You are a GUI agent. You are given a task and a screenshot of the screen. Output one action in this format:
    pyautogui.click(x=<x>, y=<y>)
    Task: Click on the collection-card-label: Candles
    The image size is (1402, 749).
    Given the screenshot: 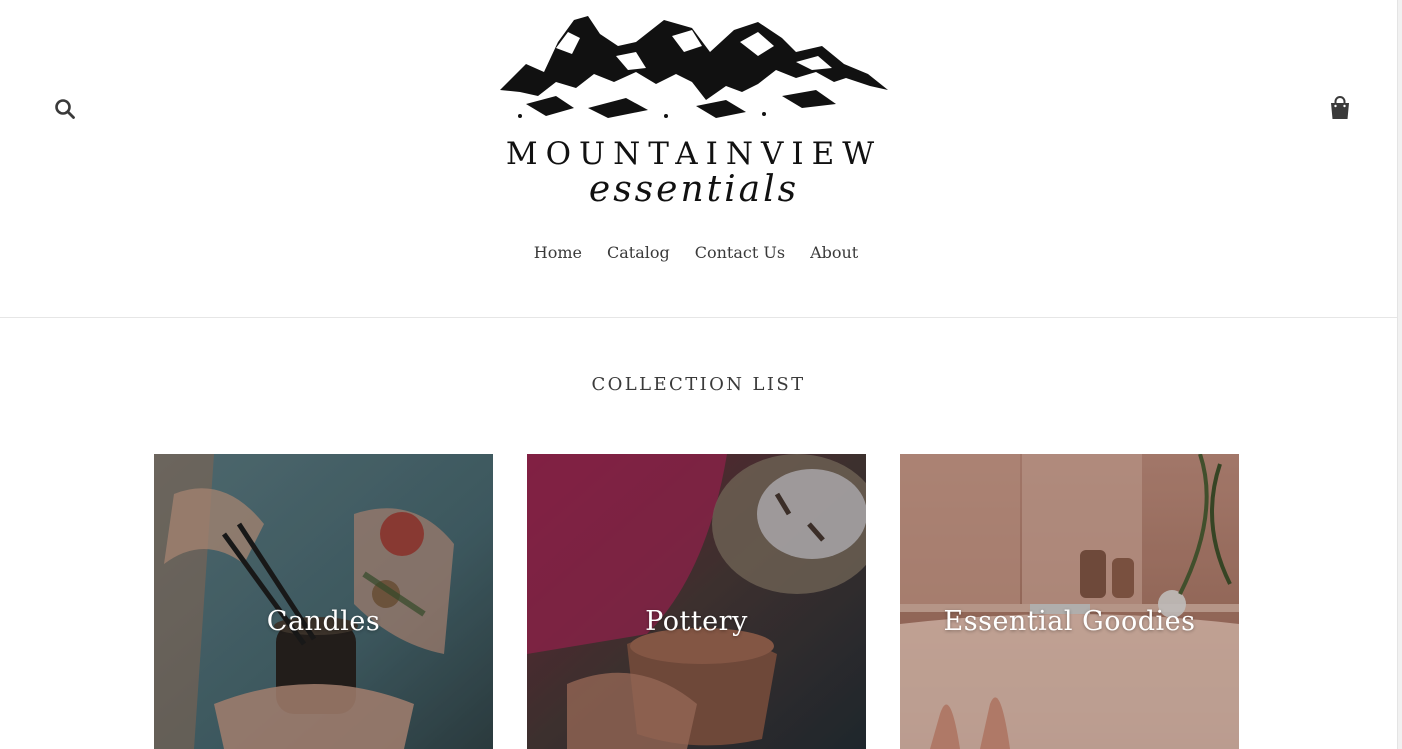 What is the action you would take?
    pyautogui.click(x=323, y=621)
    